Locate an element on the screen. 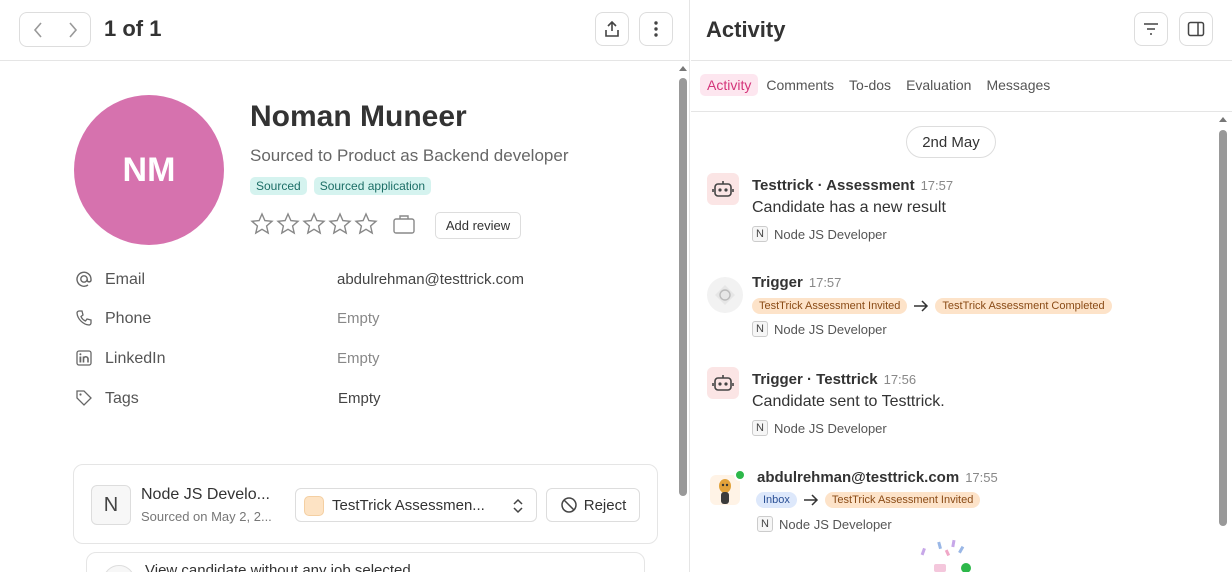 The height and width of the screenshot is (572, 1232). sidebar-icon is located at coordinates (1196, 29).